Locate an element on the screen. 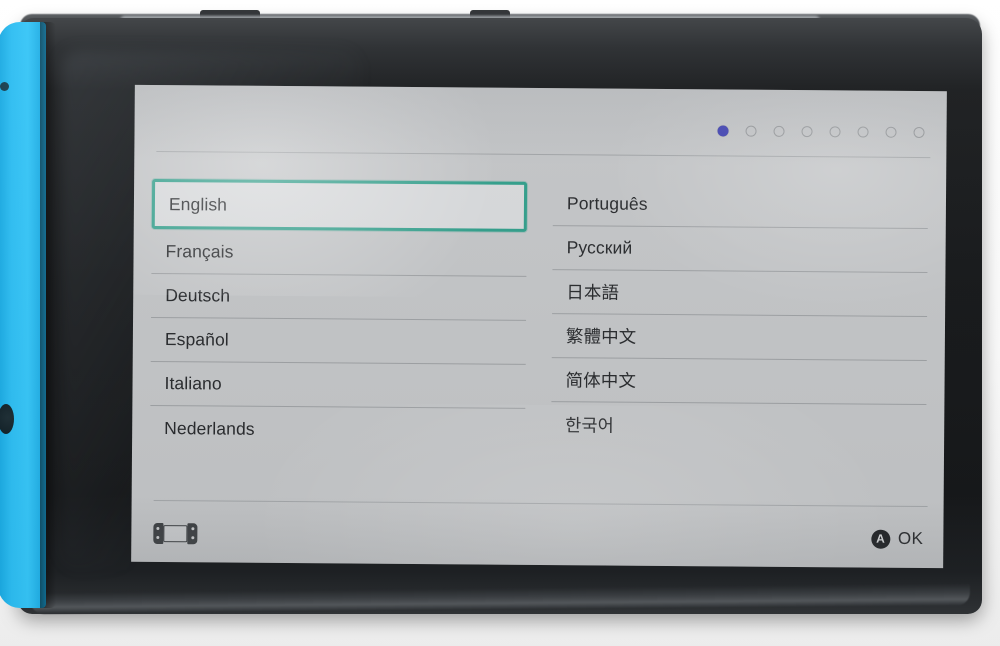 This screenshot has height=646, width=1000. language-option: 繁體中文 is located at coordinates (739, 338).